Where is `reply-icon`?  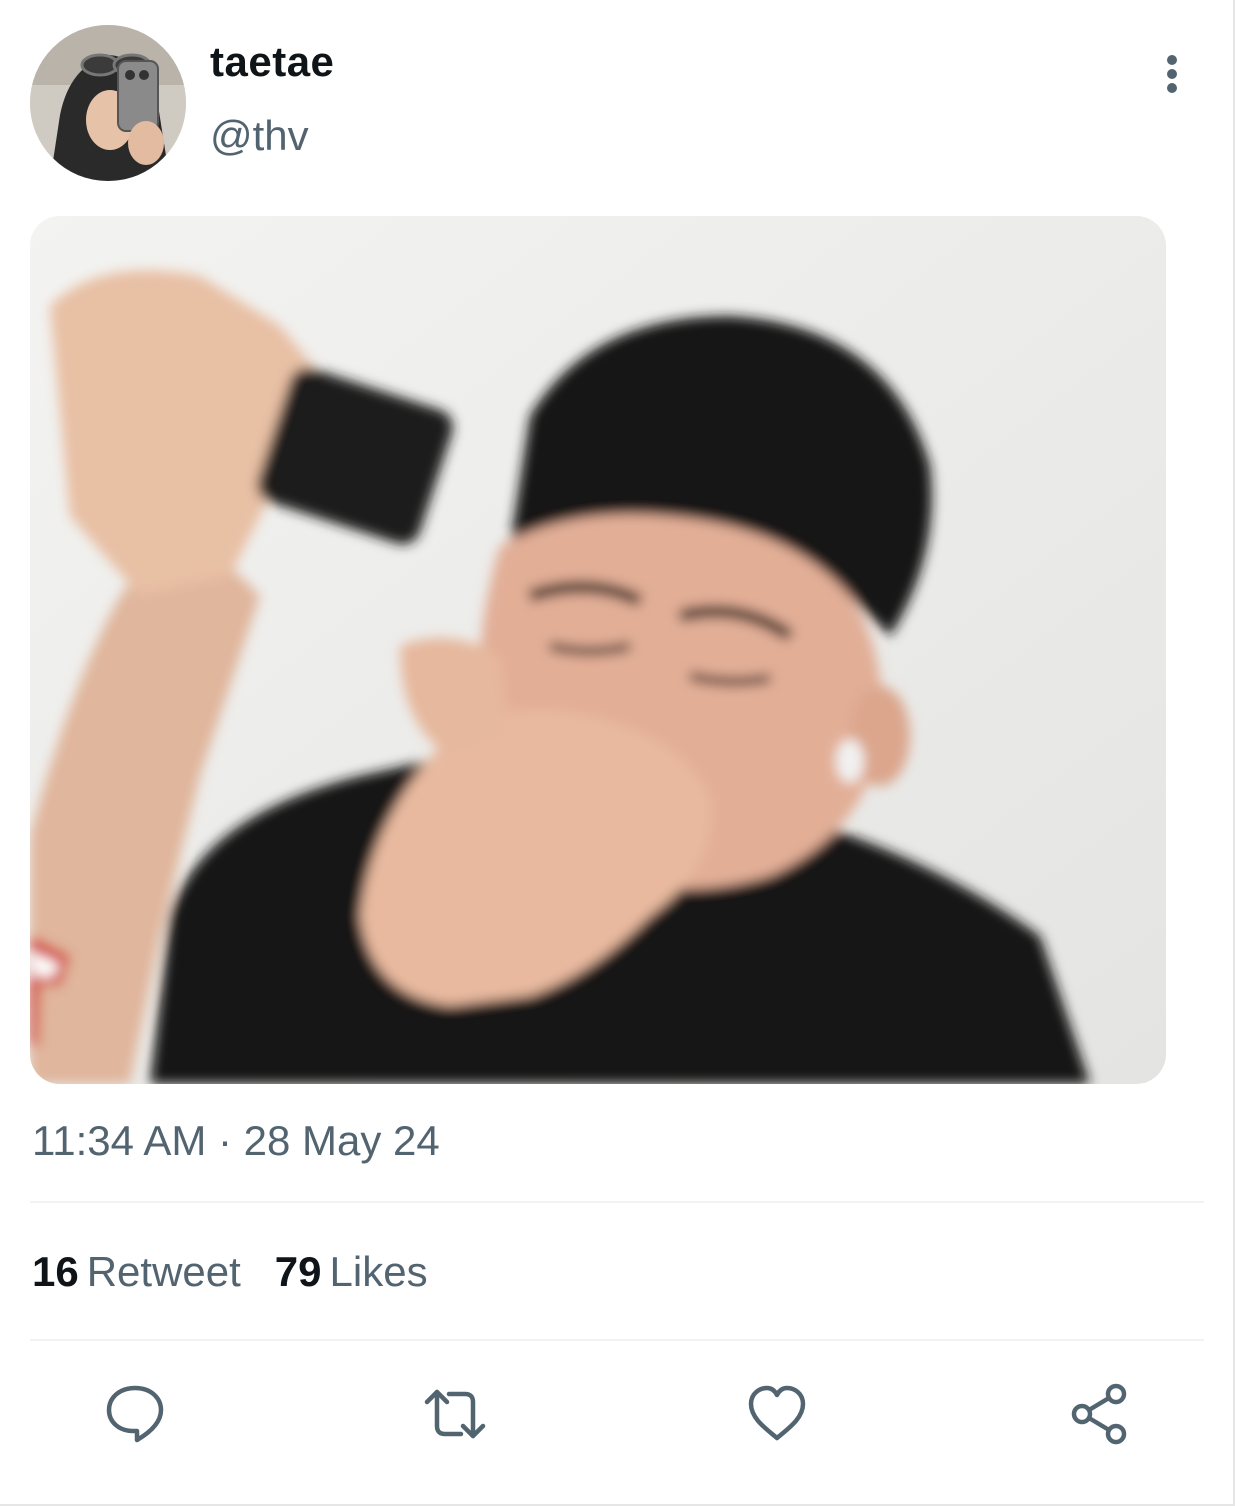 reply-icon is located at coordinates (135, 1414).